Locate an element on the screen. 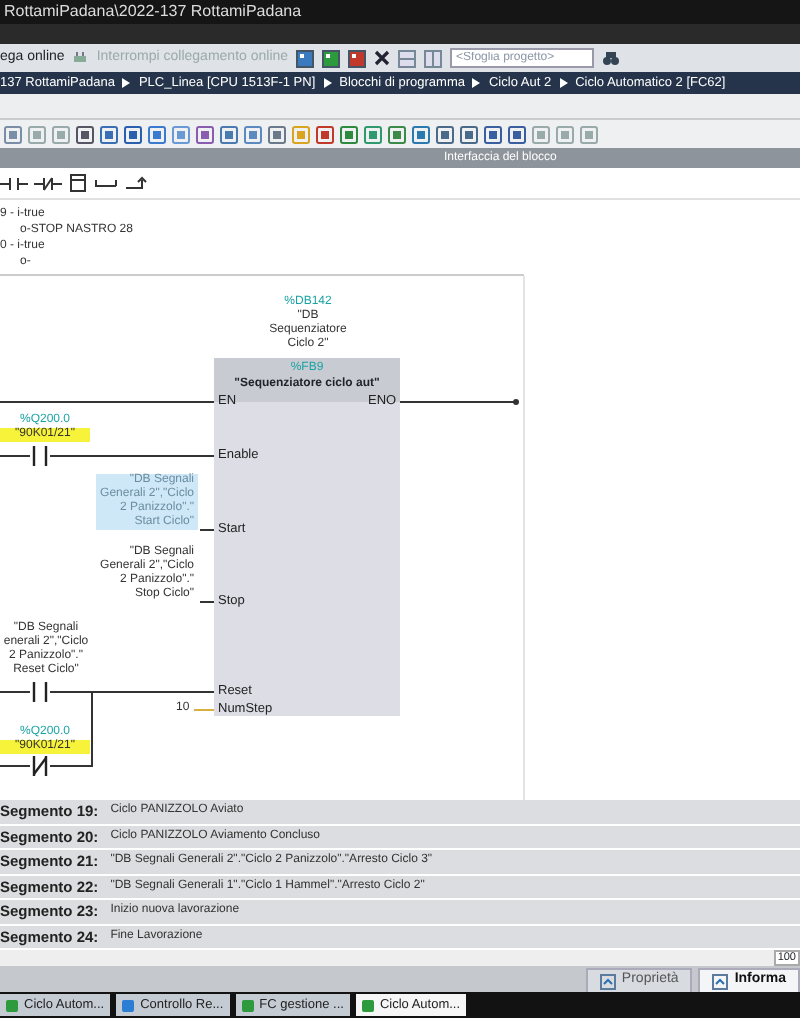 This screenshot has height=1032, width=800. close-icon is located at coordinates (382, 58).